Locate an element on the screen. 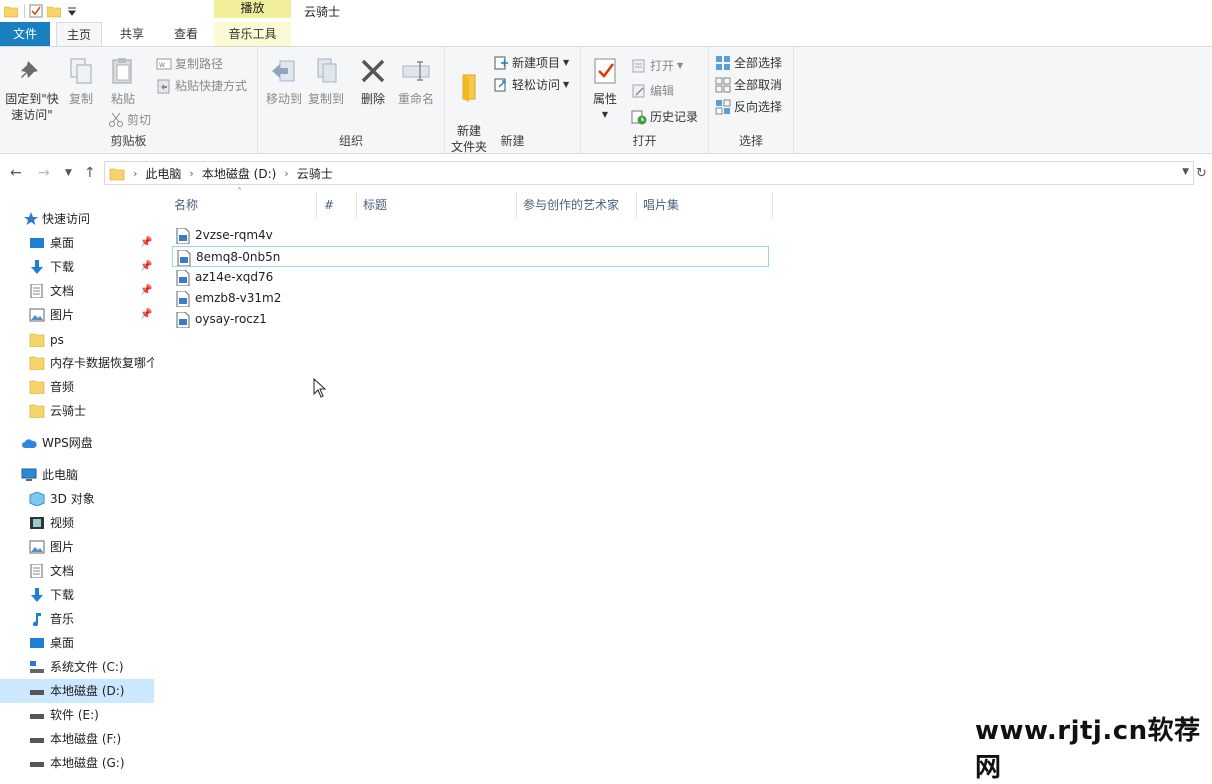 The image size is (1212, 784). column-header-artists: 参与创作的艺术家 is located at coordinates (571, 205).